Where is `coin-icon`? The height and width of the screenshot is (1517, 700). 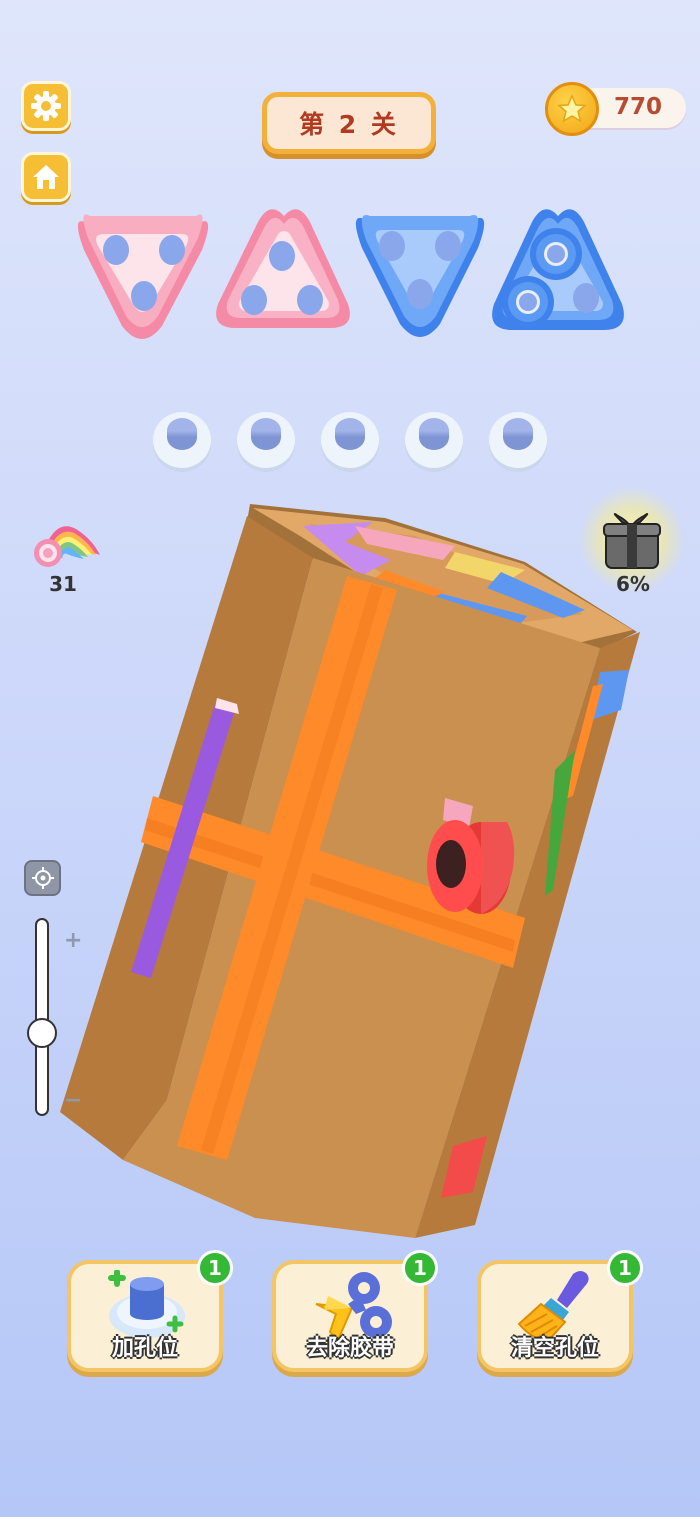 coin-icon is located at coordinates (572, 109).